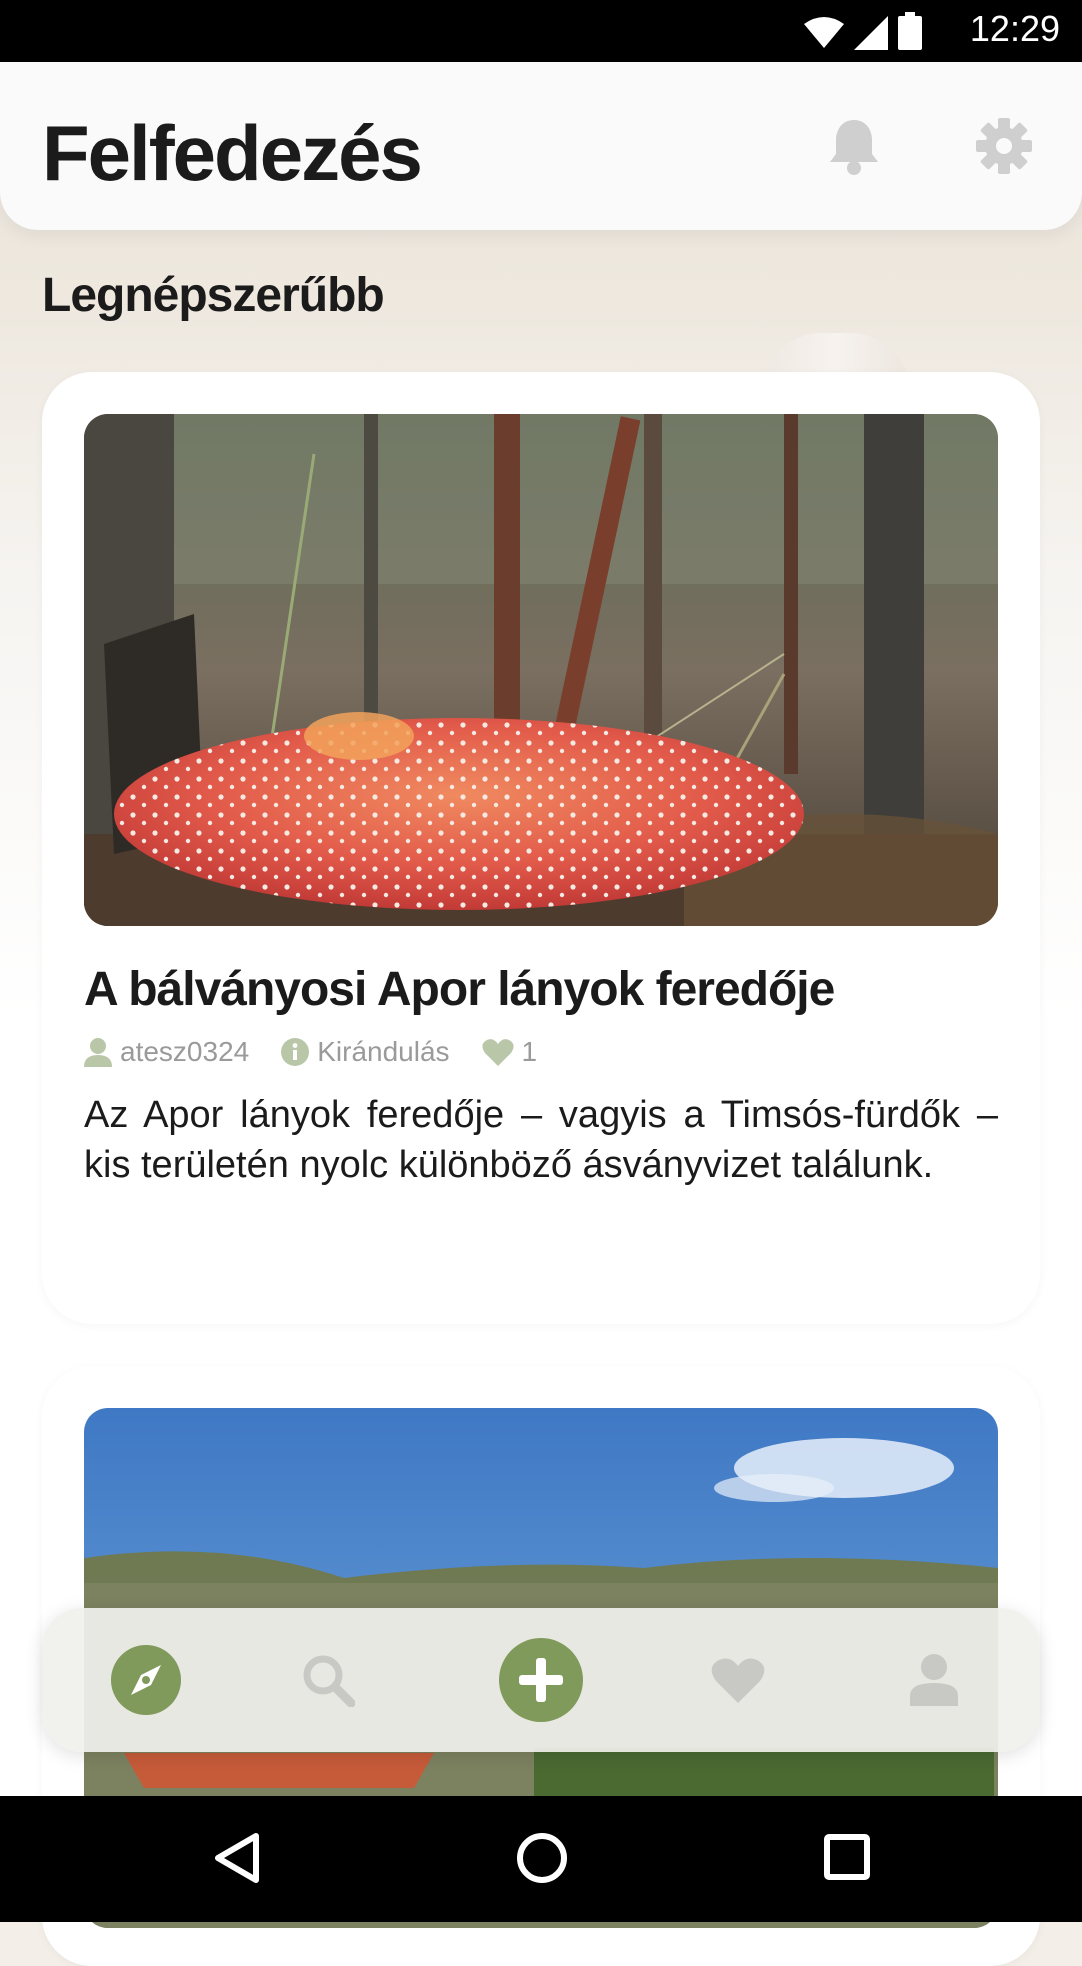 The height and width of the screenshot is (1966, 1082). I want to click on gear-icon, so click(1004, 146).